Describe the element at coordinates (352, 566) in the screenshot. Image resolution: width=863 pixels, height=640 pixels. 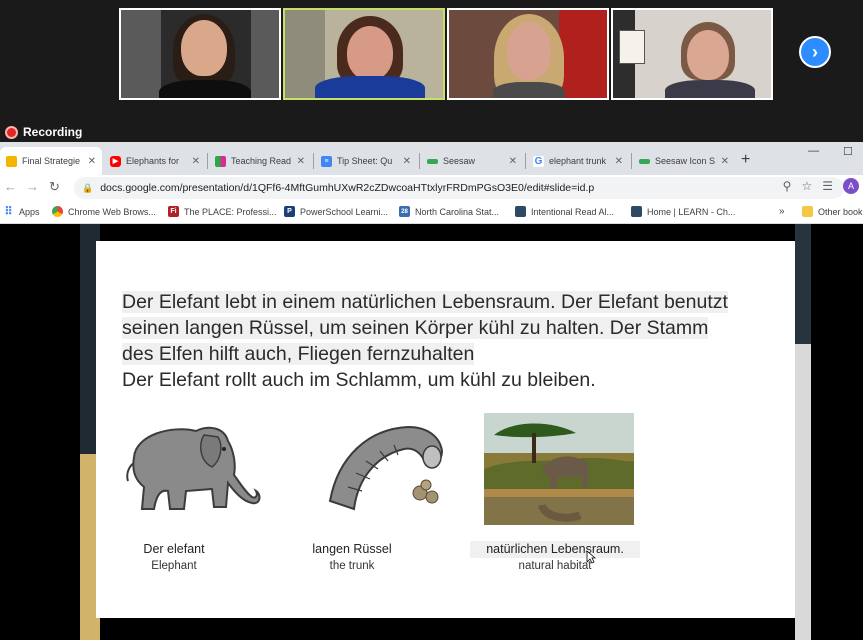
I see `caption-trunk-en: the trunk` at that location.